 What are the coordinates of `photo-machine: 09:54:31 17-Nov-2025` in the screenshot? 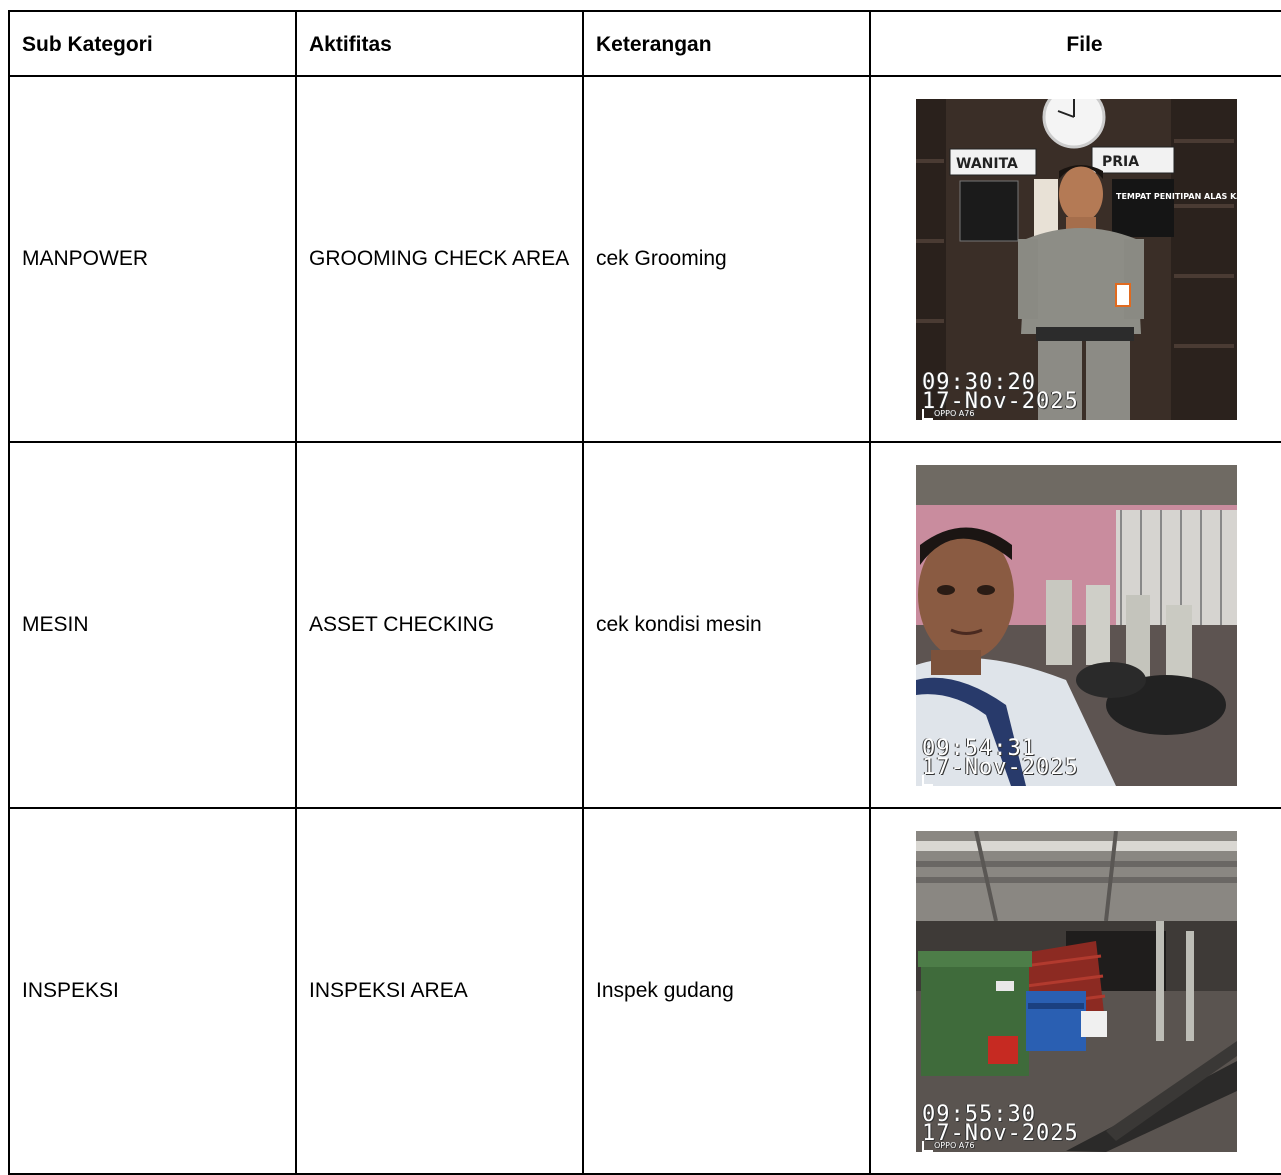 It's located at (1076, 625).